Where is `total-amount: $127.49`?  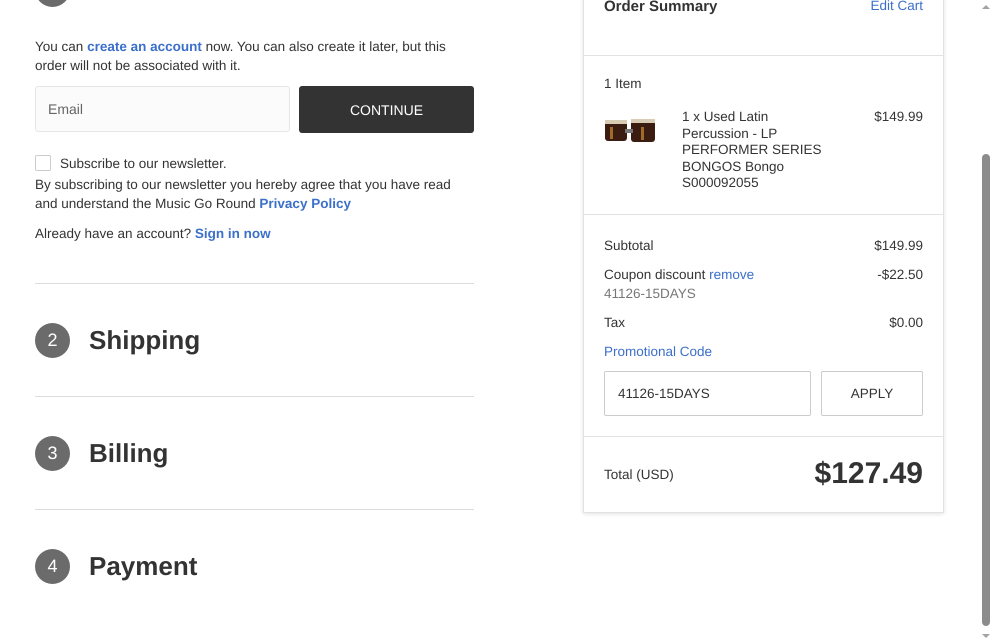 total-amount: $127.49 is located at coordinates (868, 474).